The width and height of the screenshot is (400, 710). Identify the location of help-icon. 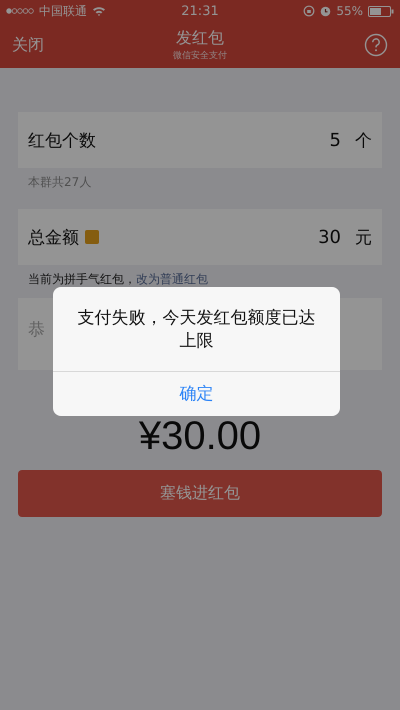
(376, 45).